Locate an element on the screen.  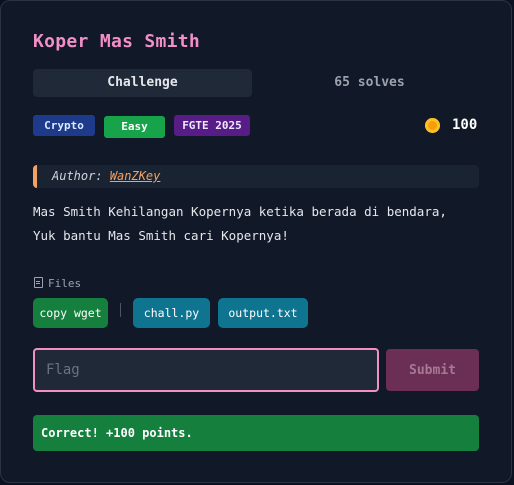
challenge-tabs: Challenge 65 solves is located at coordinates (256, 83).